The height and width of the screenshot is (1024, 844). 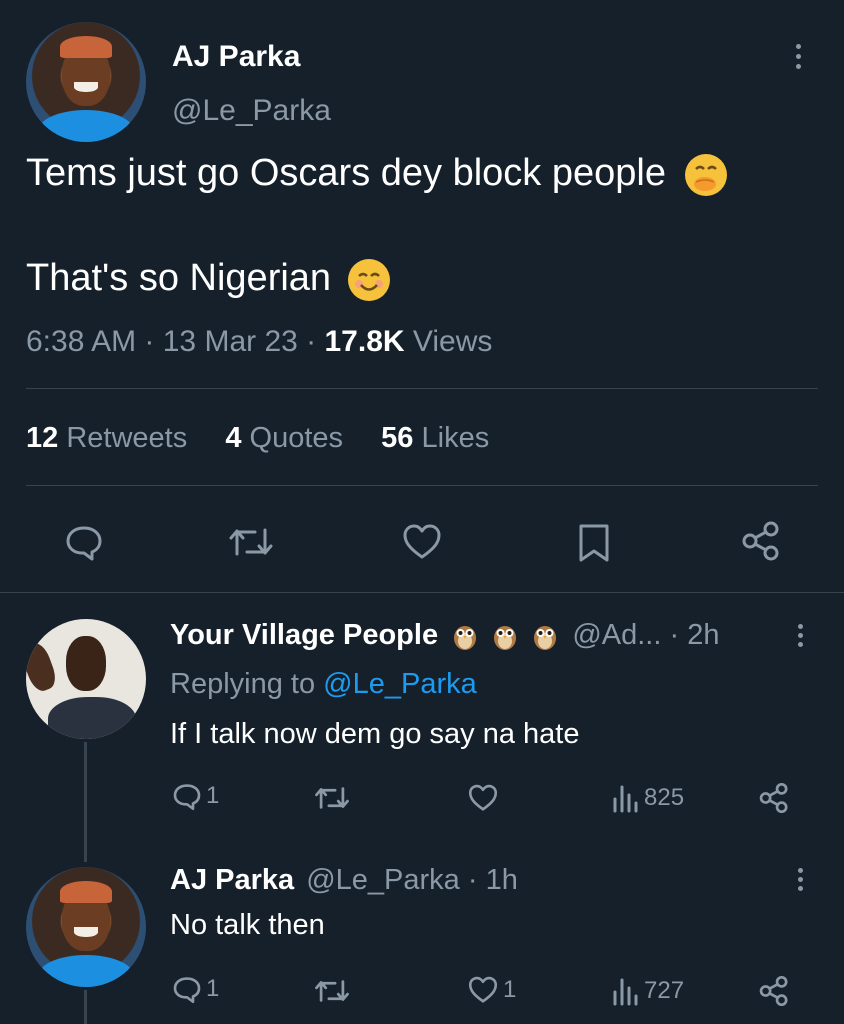 I want to click on smiling-emoji, so click(x=368, y=279).